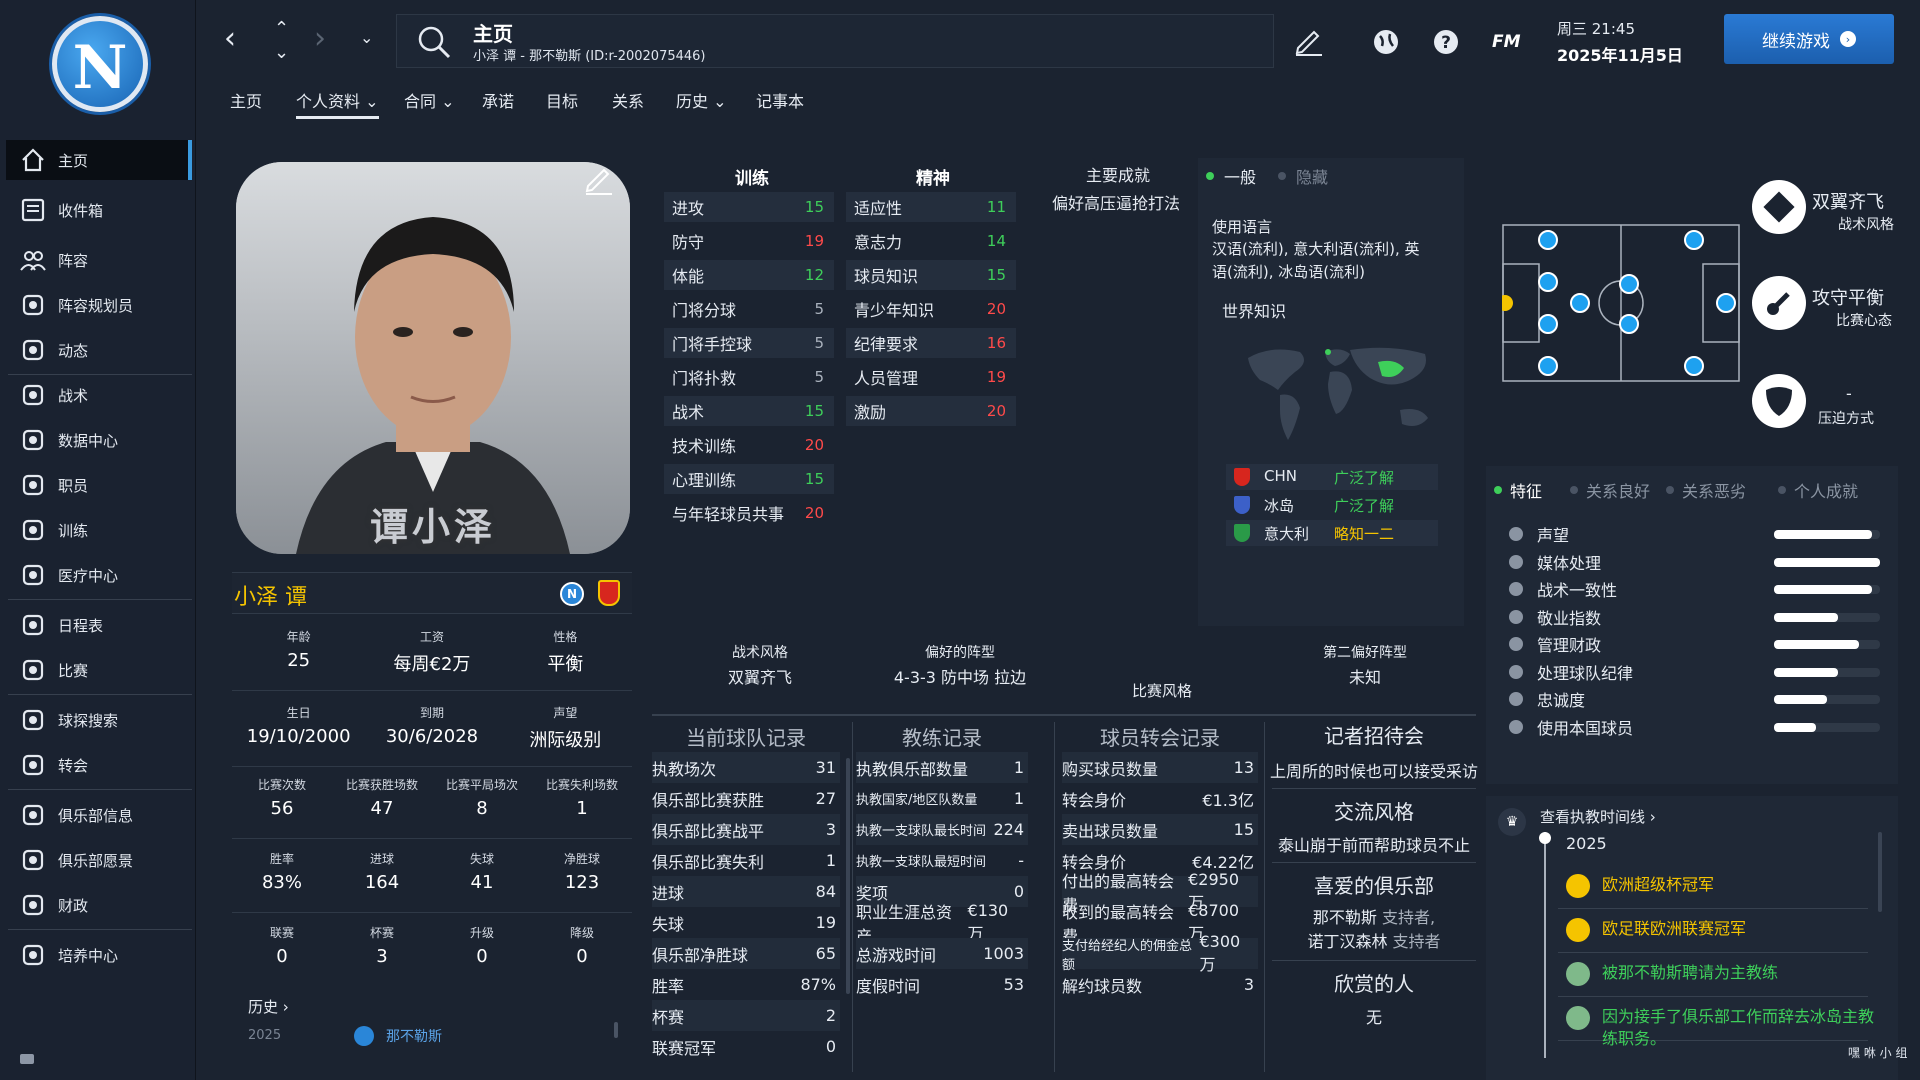 The image size is (1920, 1080). I want to click on timeline-scrollbar, so click(1880, 872).